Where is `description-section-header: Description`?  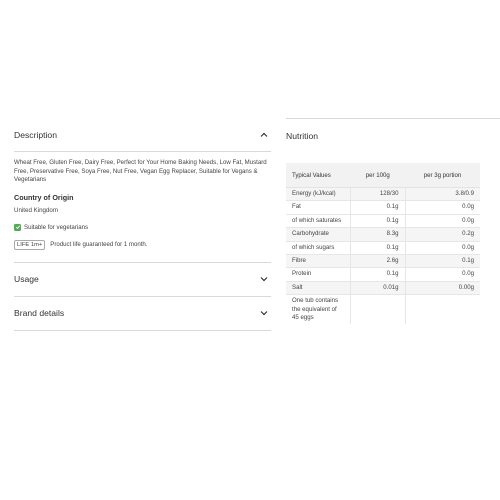
description-section-header: Description is located at coordinates (142, 135).